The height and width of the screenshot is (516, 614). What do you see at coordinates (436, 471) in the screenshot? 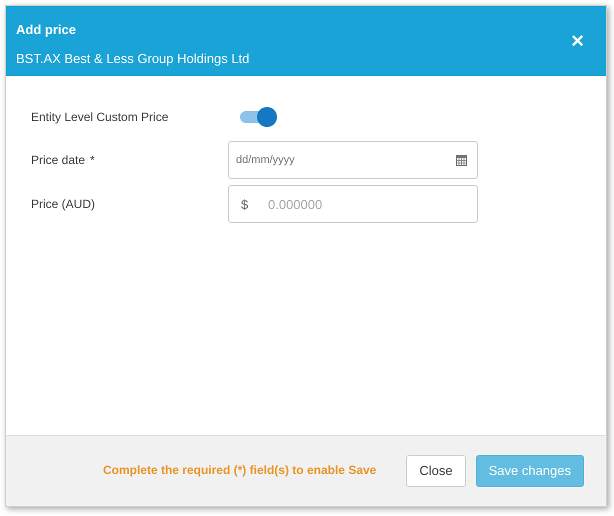
I see `close-dialog-button: Close` at bounding box center [436, 471].